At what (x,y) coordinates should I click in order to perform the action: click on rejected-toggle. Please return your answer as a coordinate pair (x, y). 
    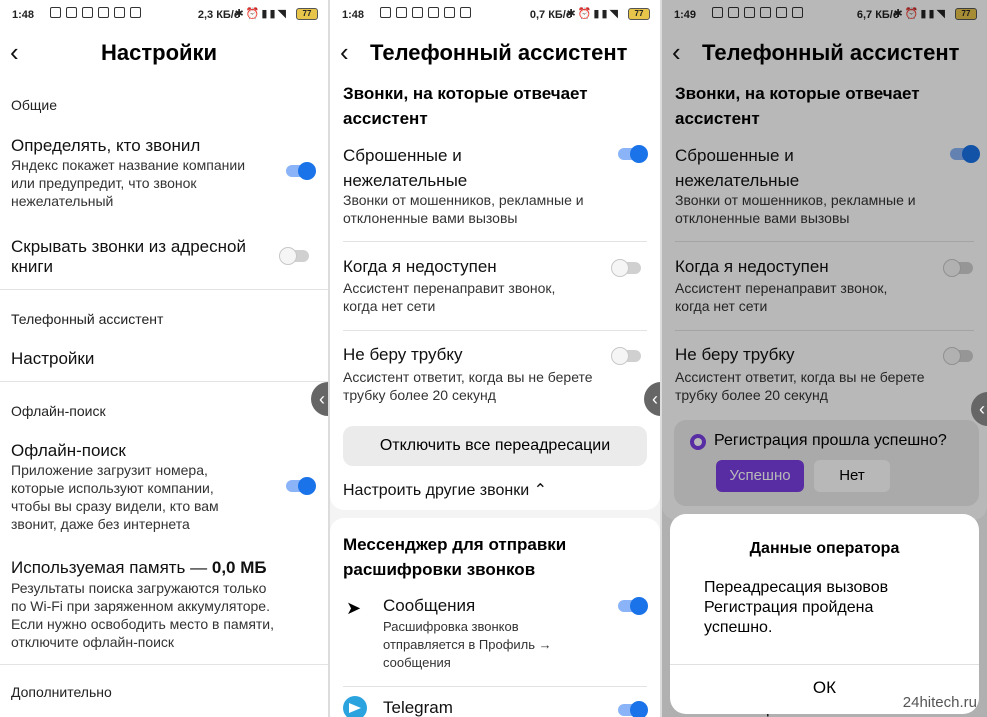
    Looking at the image, I should click on (633, 154).